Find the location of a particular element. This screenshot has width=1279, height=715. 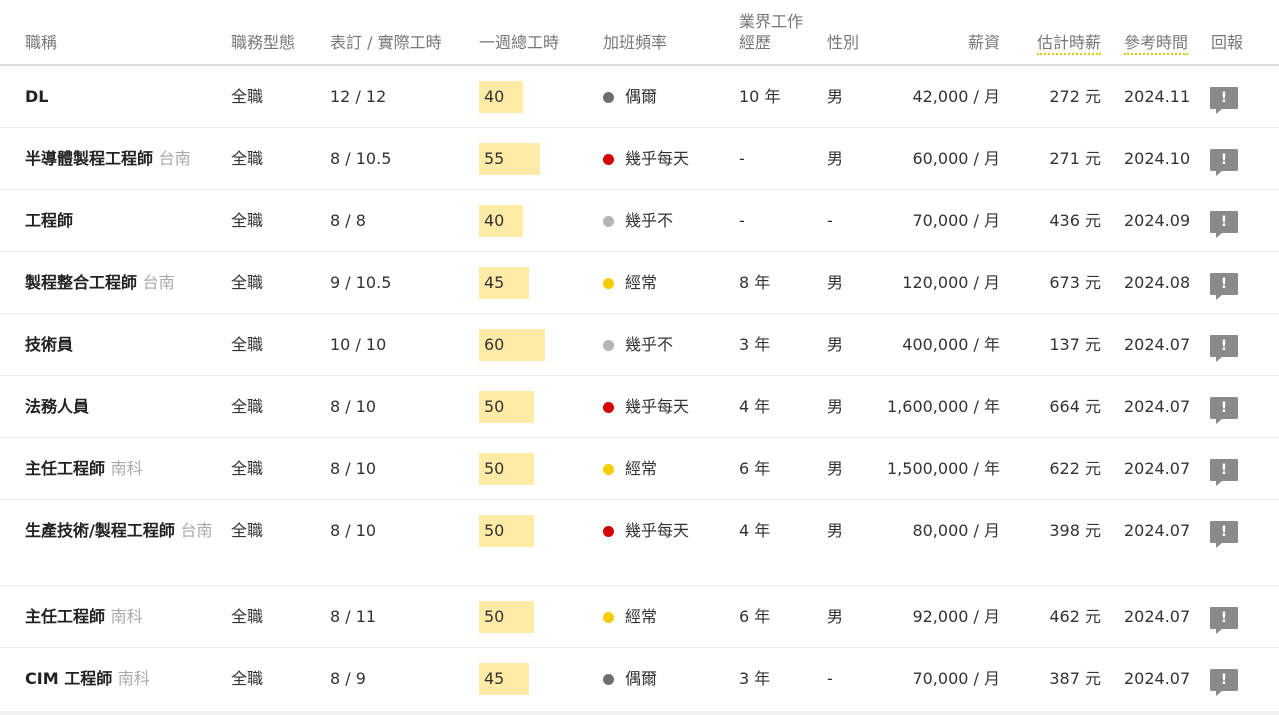

header-overtime: 加班頻率 is located at coordinates (635, 42).